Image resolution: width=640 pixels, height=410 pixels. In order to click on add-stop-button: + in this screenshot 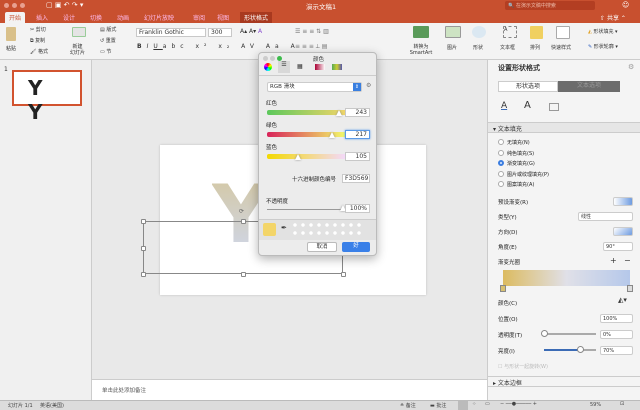, I will do `click(613, 260)`.